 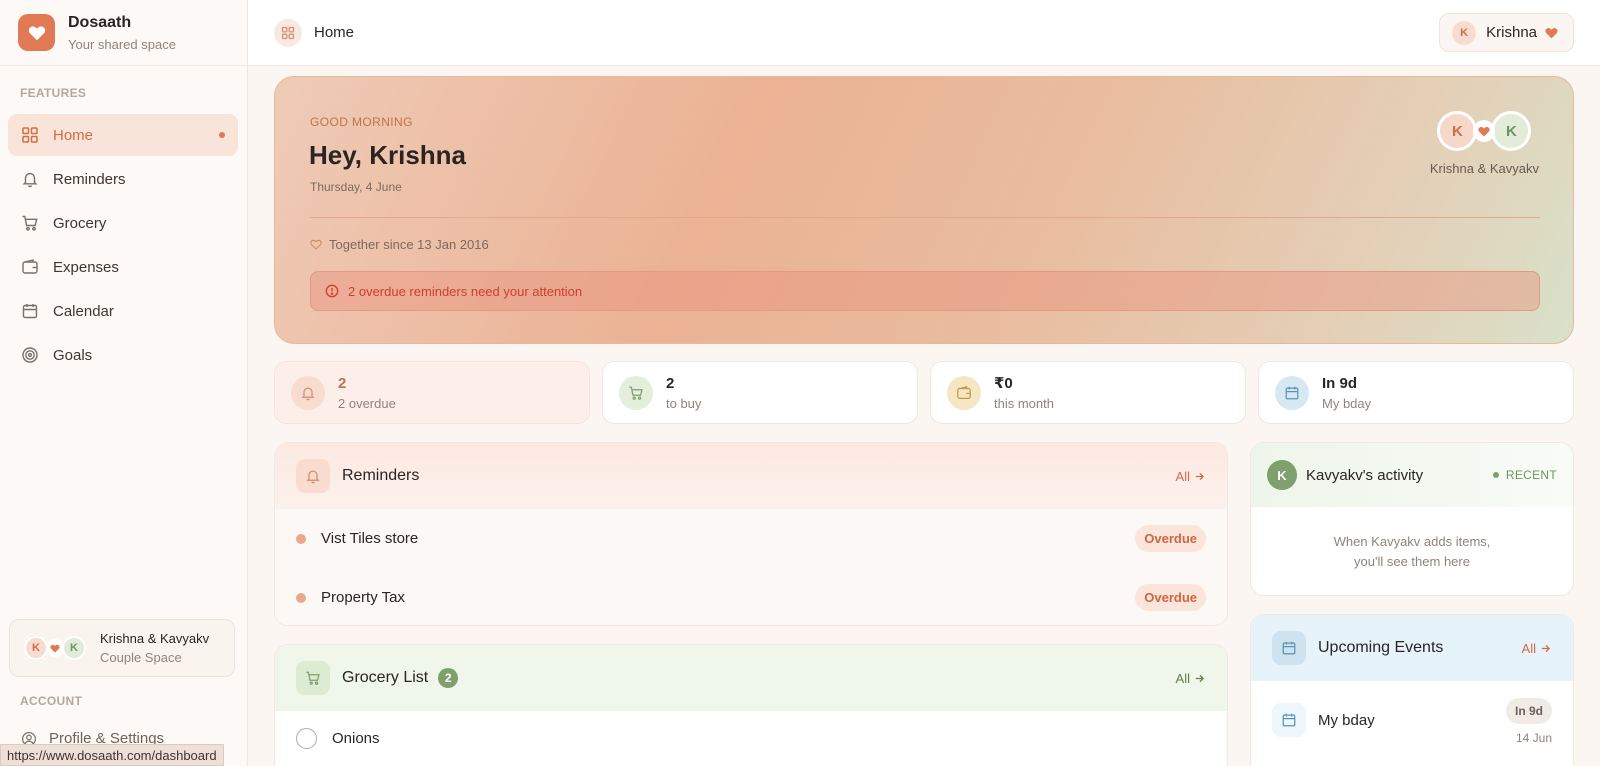 I want to click on couple-names: Krishna & Kavyakv, so click(x=1484, y=168).